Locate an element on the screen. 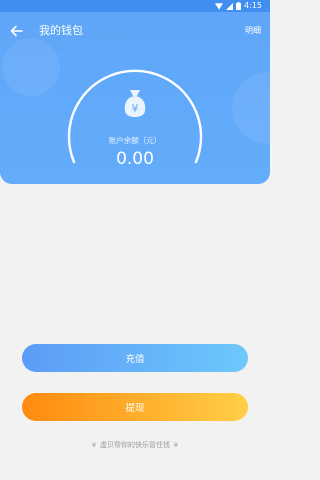 This screenshot has height=480, width=320. footer-slogan: 虚贝帮你的快乐管住钱 is located at coordinates (135, 445).